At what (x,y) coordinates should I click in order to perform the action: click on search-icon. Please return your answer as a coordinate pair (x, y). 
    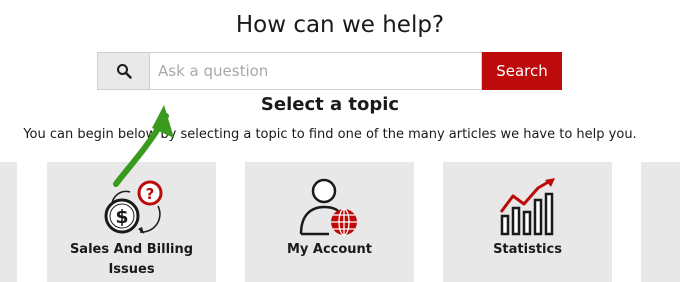
    Looking at the image, I should click on (123, 71).